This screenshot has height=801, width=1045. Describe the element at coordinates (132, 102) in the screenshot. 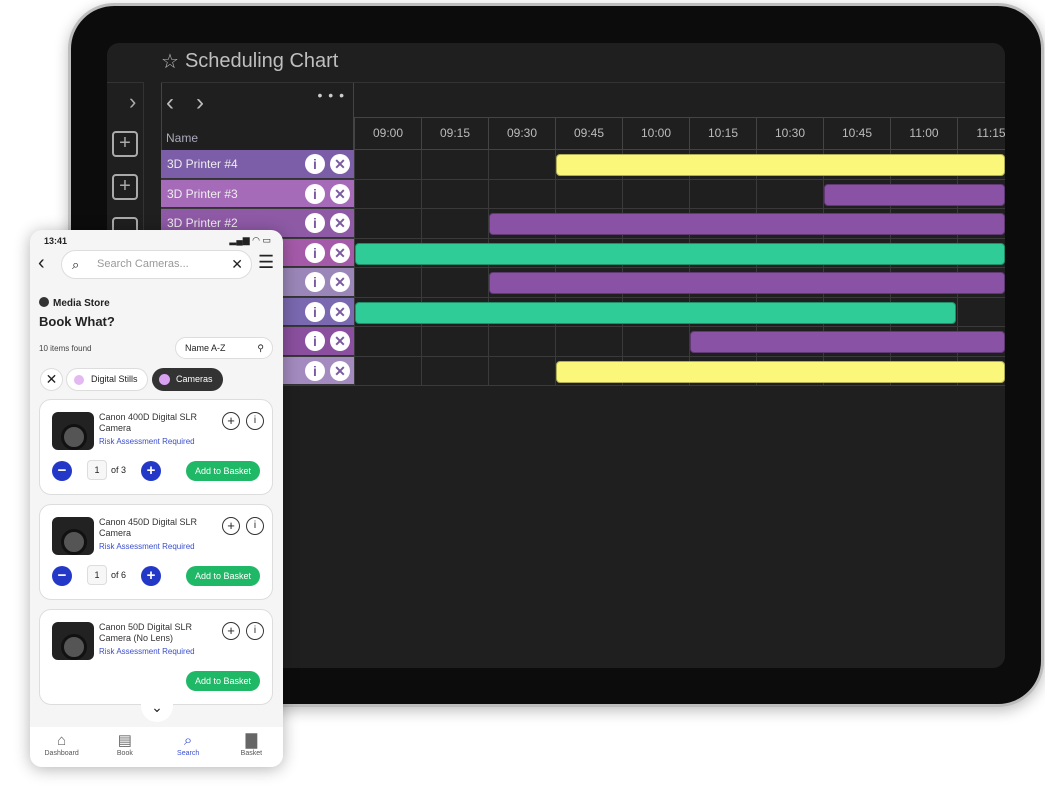

I see `expand-chevron-icon: ›` at that location.